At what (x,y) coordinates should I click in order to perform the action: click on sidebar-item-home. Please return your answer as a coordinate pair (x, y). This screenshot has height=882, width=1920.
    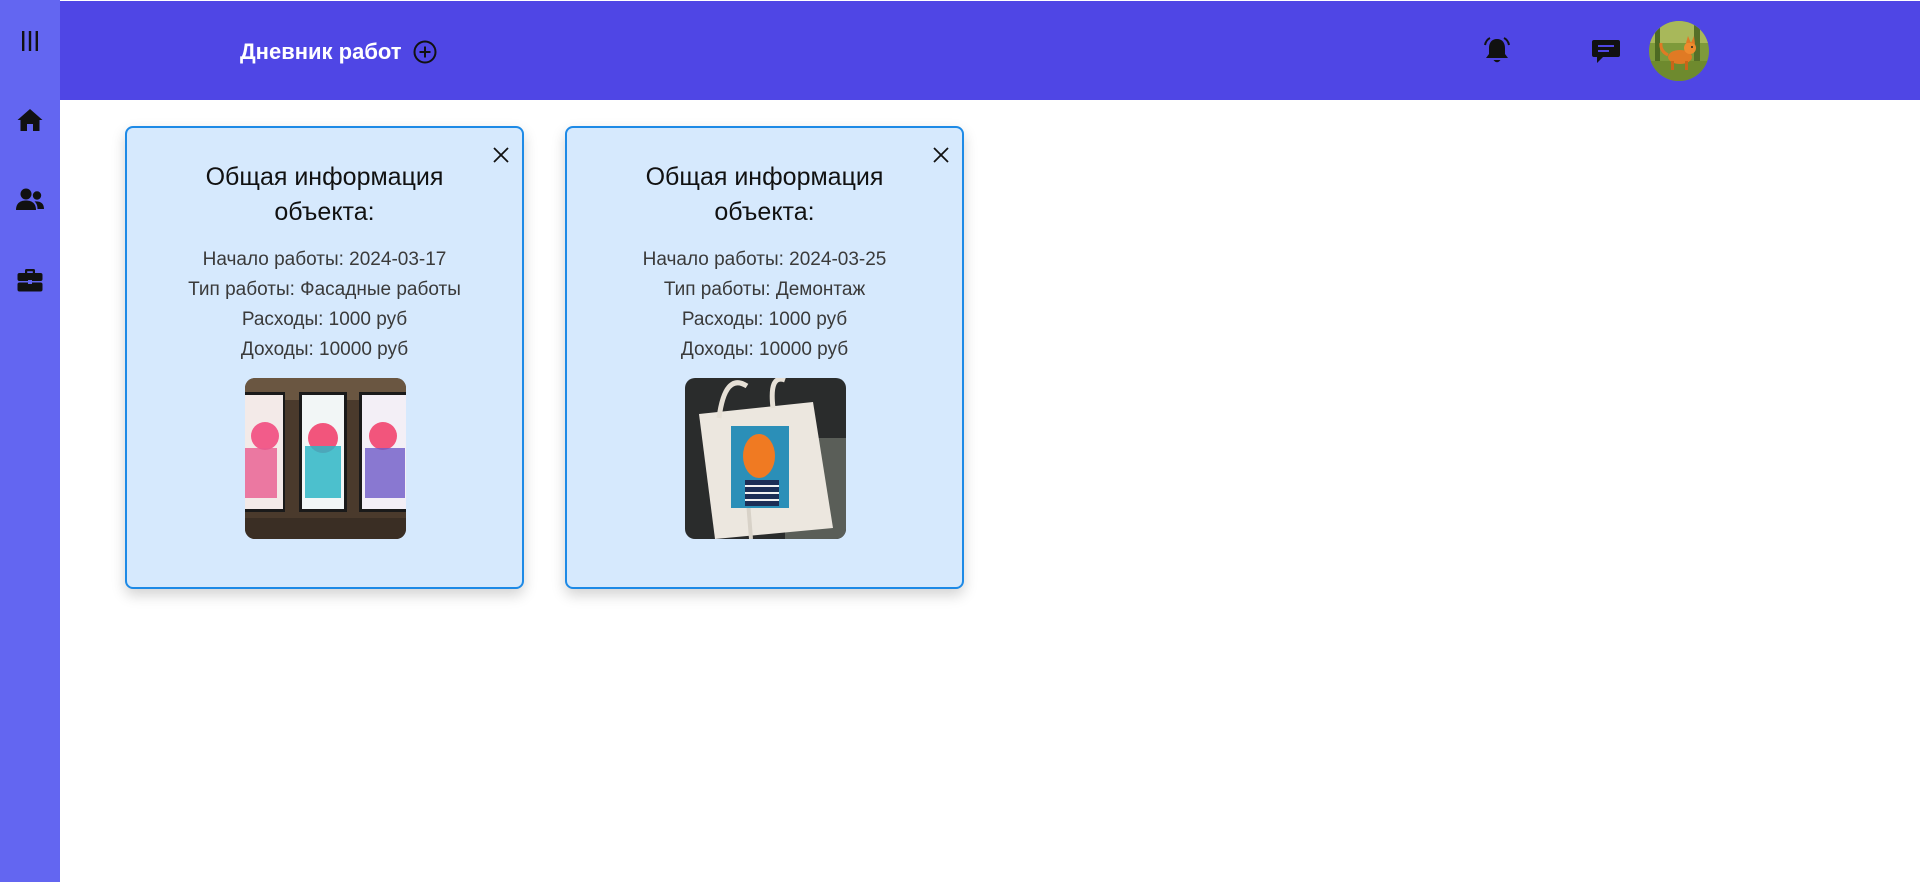
    Looking at the image, I should click on (30, 120).